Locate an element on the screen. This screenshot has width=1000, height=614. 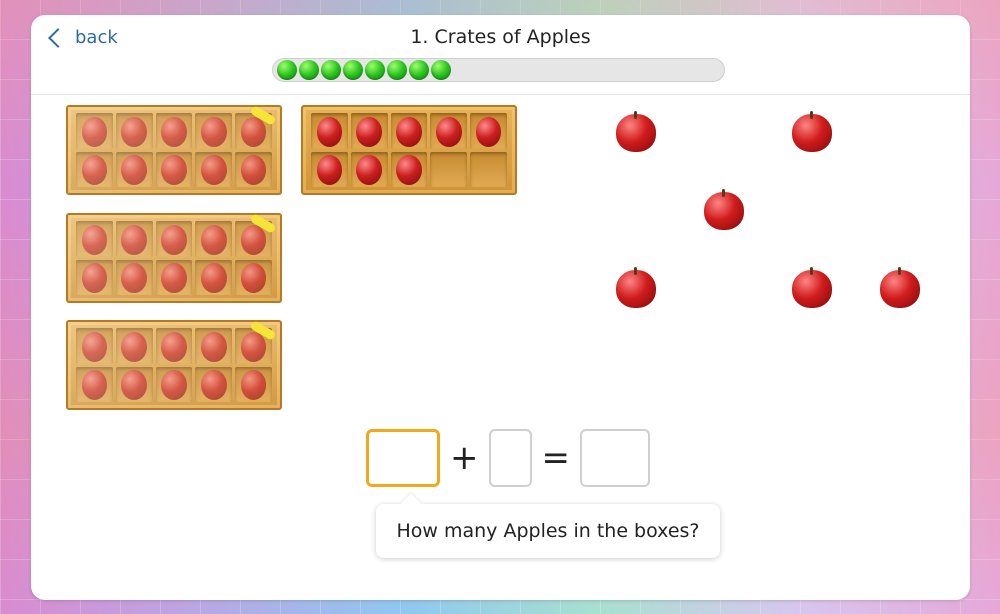
hint-text: How many Apples in the boxes? is located at coordinates (548, 531).